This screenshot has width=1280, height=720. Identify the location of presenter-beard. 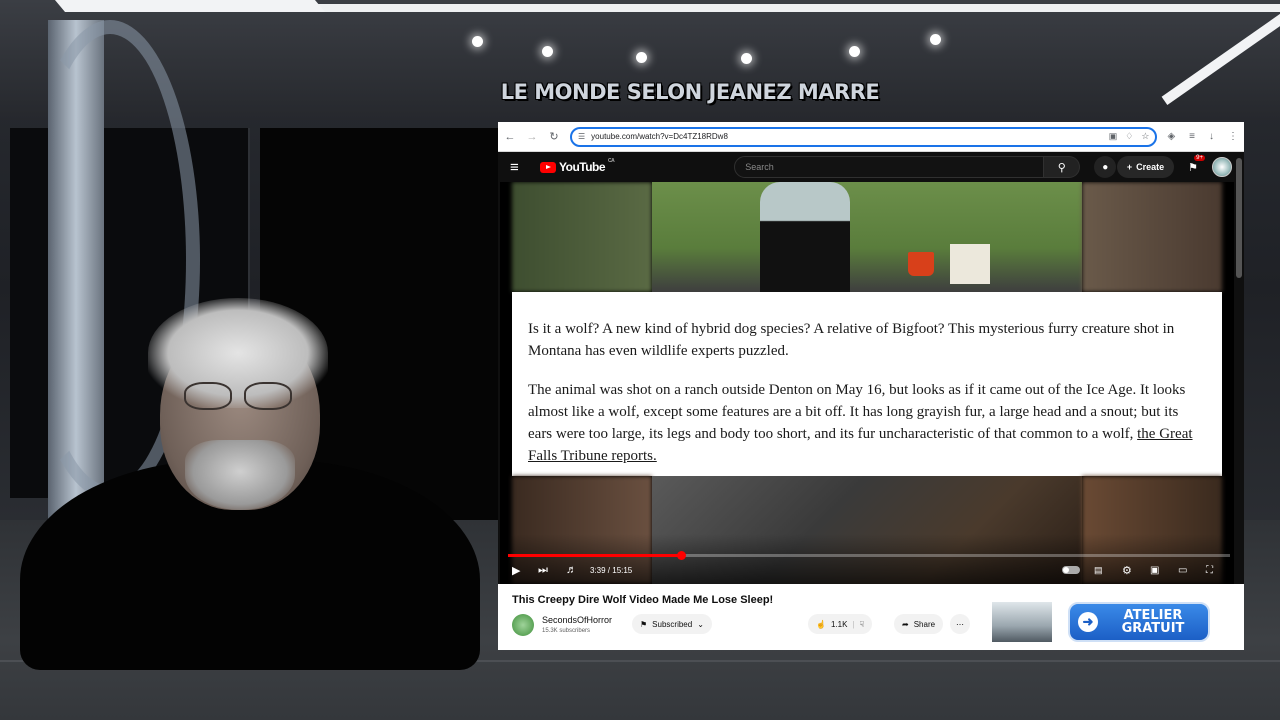
(240, 475).